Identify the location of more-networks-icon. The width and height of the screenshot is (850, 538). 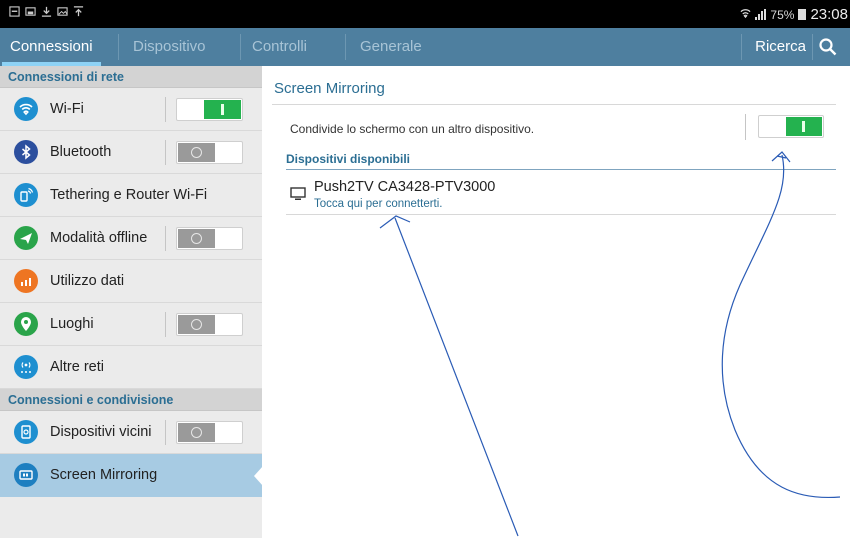
(26, 367).